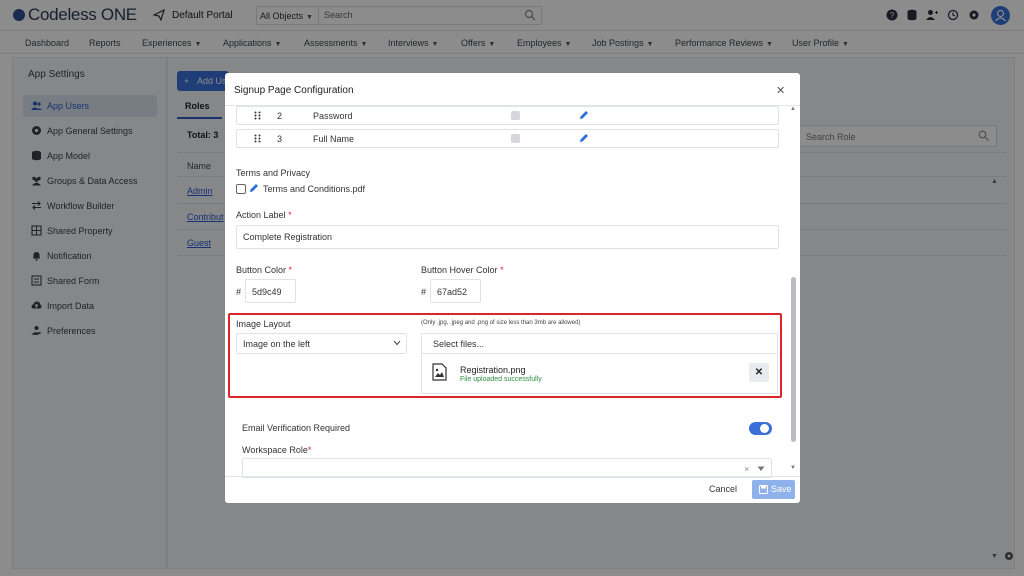 Image resolution: width=1024 pixels, height=576 pixels. What do you see at coordinates (288, 237) in the screenshot?
I see `action-label-value: Complete Registration` at bounding box center [288, 237].